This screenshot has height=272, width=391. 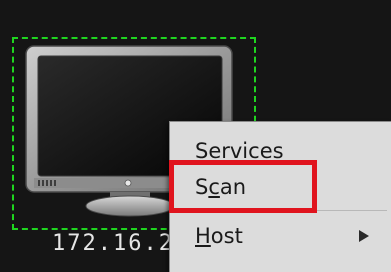 I want to click on mnemonic-h: H, so click(x=203, y=236).